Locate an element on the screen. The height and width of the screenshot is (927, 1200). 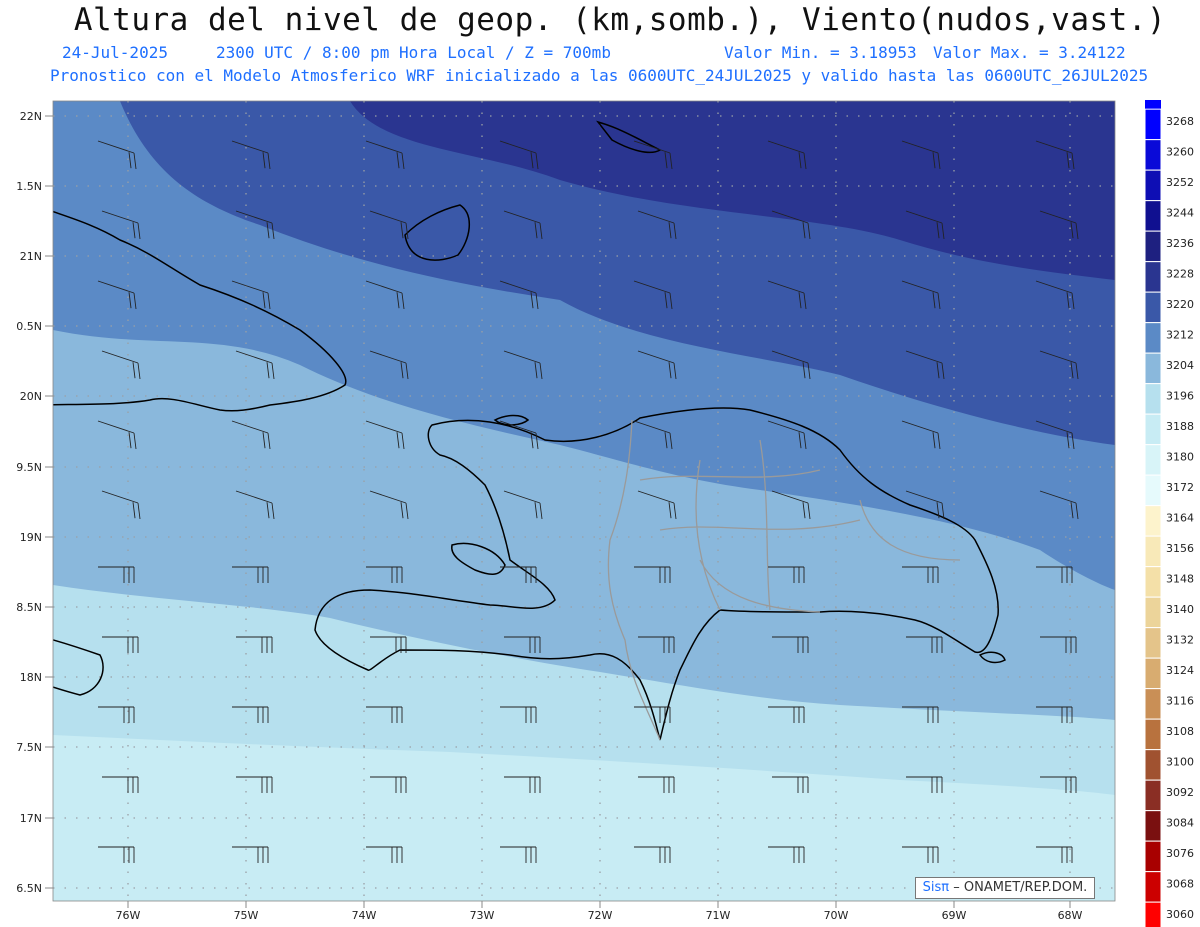
lat-label: 20N is located at coordinates (31, 396).